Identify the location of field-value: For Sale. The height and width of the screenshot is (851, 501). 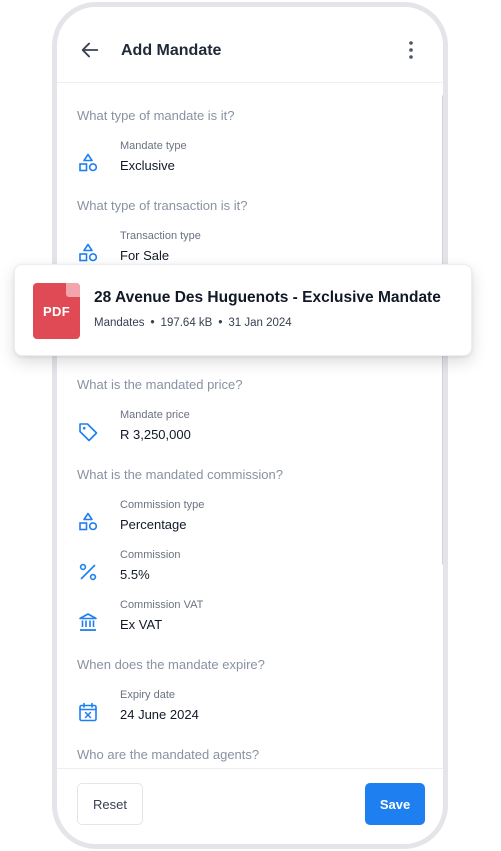
(145, 255).